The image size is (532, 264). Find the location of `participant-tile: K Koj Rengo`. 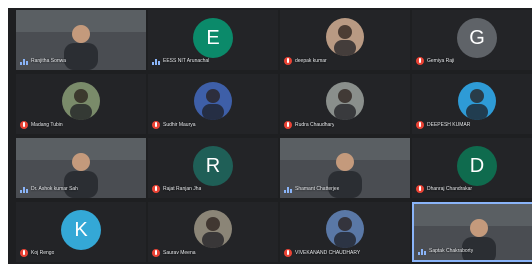

participant-tile: K Koj Rengo is located at coordinates (81, 232).